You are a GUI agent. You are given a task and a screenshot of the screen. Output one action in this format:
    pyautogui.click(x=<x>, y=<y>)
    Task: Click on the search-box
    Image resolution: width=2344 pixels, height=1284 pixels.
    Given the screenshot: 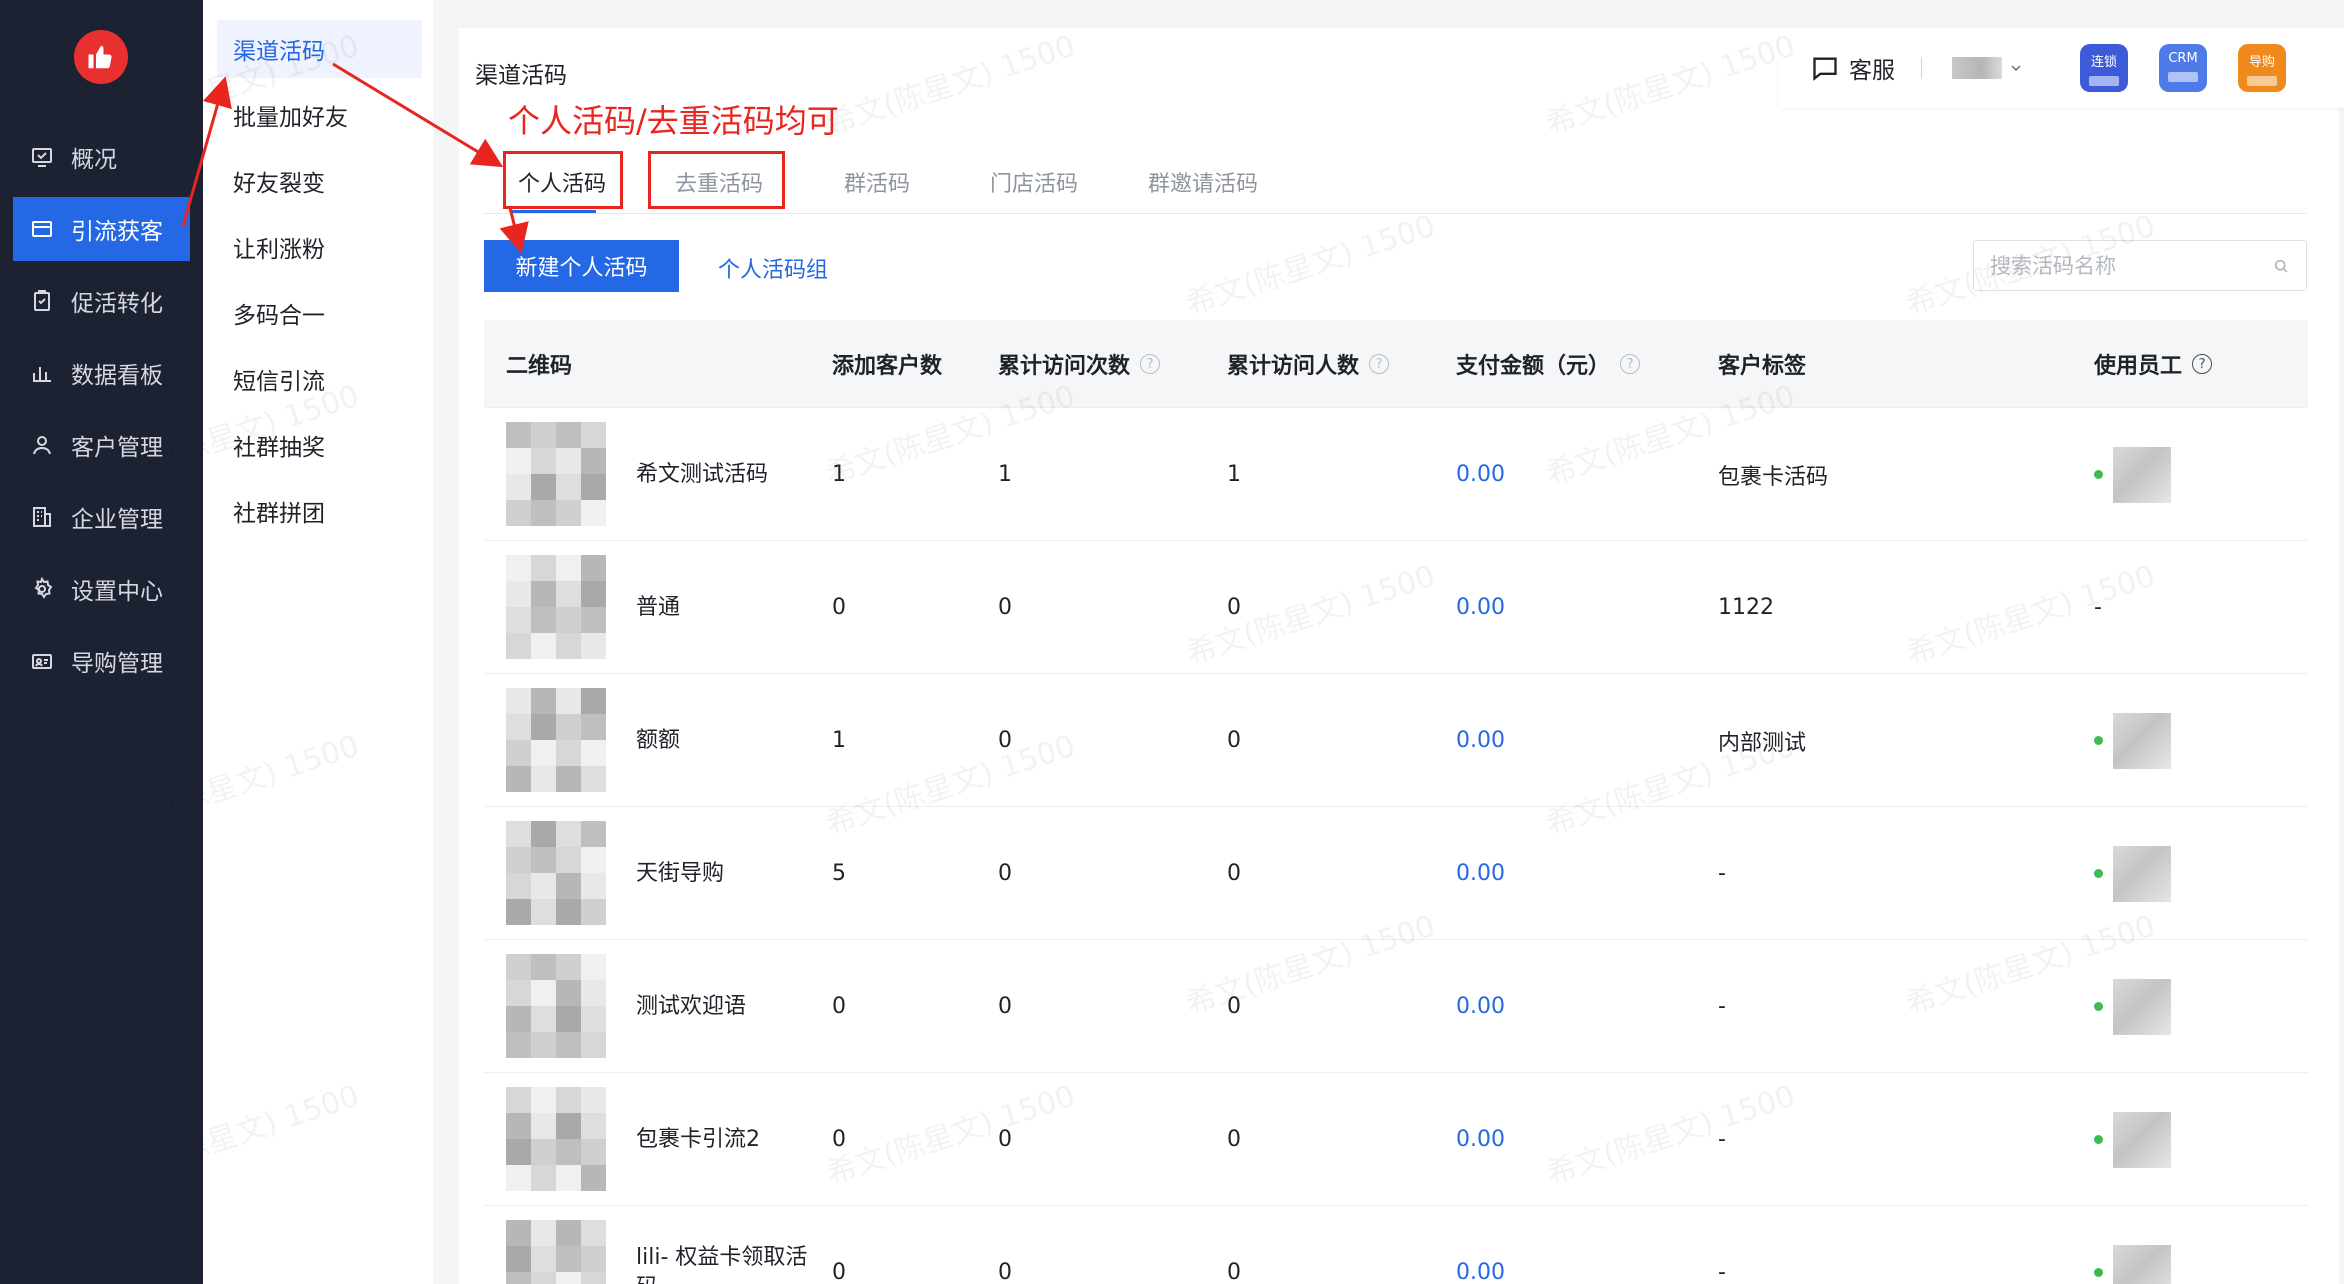 What is the action you would take?
    pyautogui.click(x=2140, y=265)
    